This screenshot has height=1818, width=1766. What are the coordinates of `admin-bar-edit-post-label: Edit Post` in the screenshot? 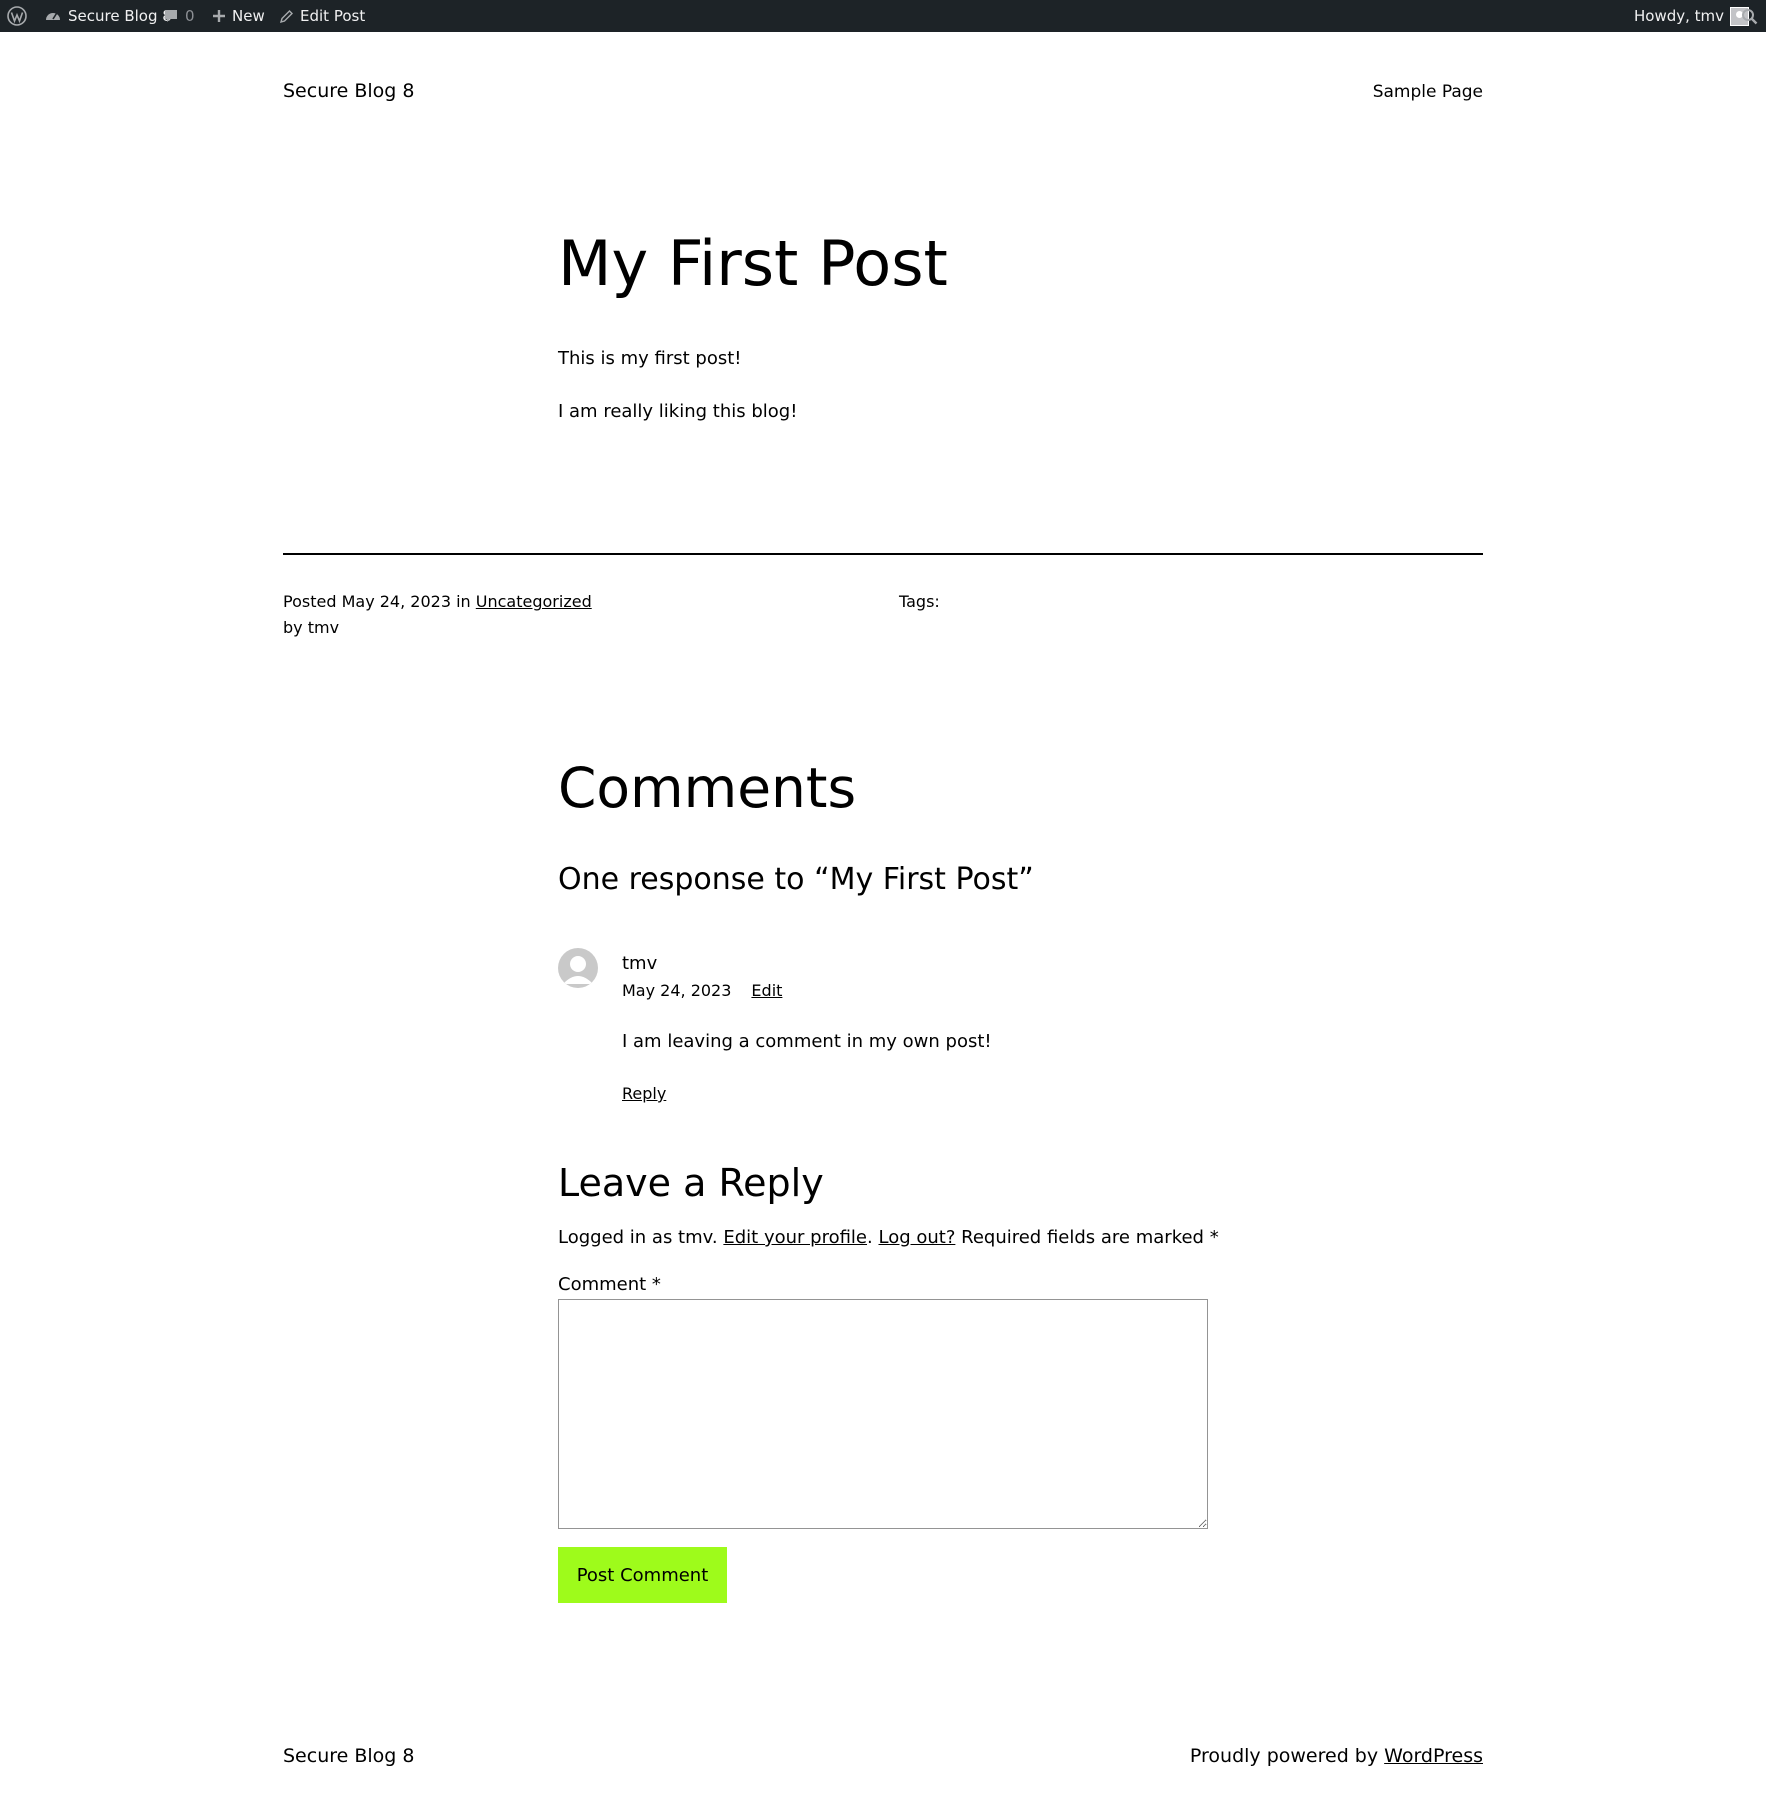 It's located at (333, 16).